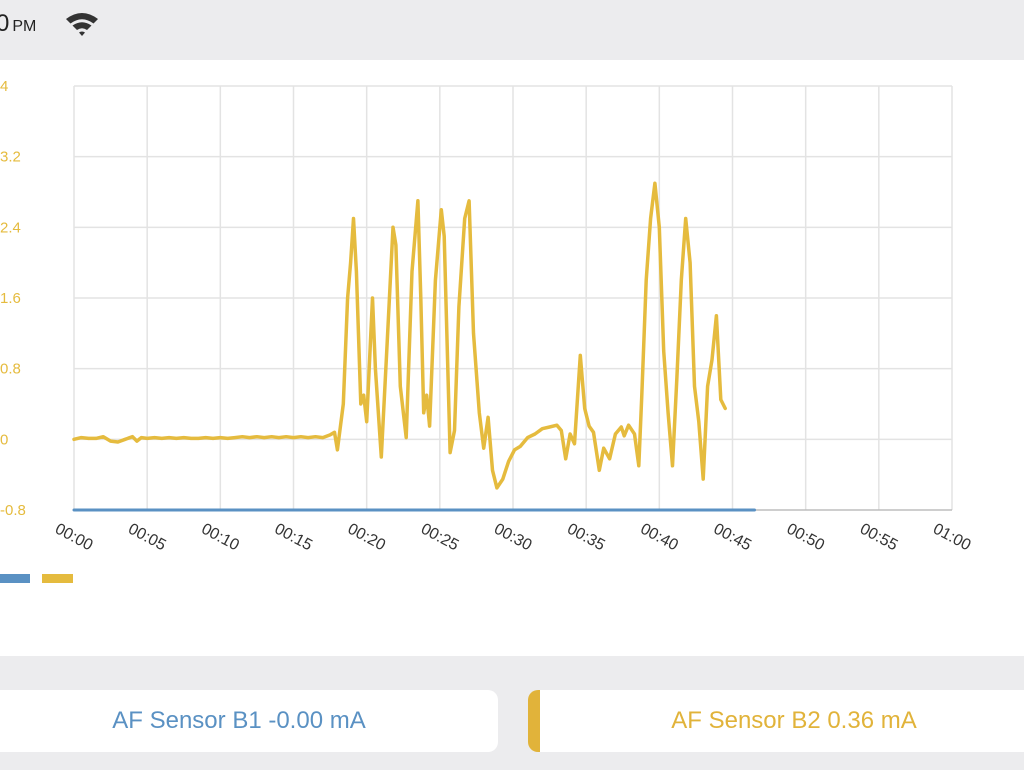 The width and height of the screenshot is (1024, 770). Describe the element at coordinates (878, 538) in the screenshot. I see `x-tick-label: 00:55` at that location.